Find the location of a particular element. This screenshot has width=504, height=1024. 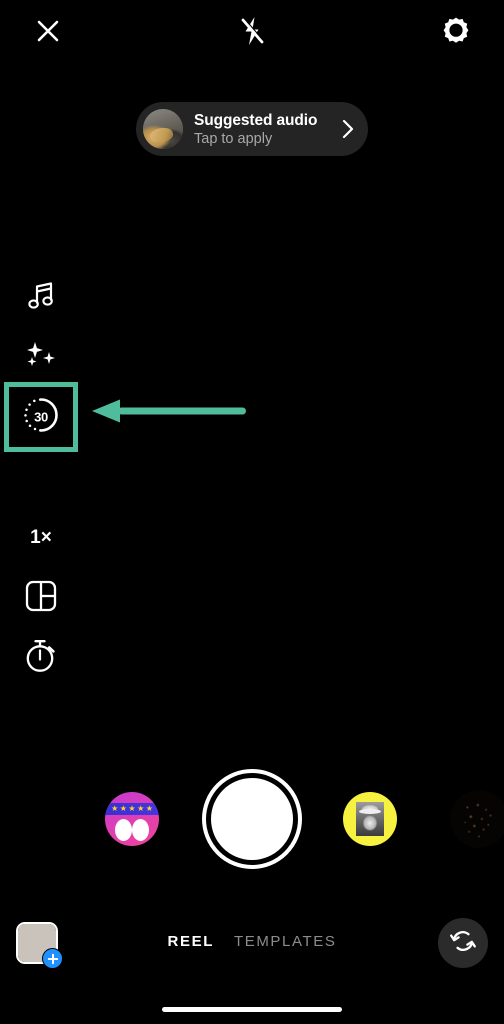

camera-flip-icon is located at coordinates (463, 943).